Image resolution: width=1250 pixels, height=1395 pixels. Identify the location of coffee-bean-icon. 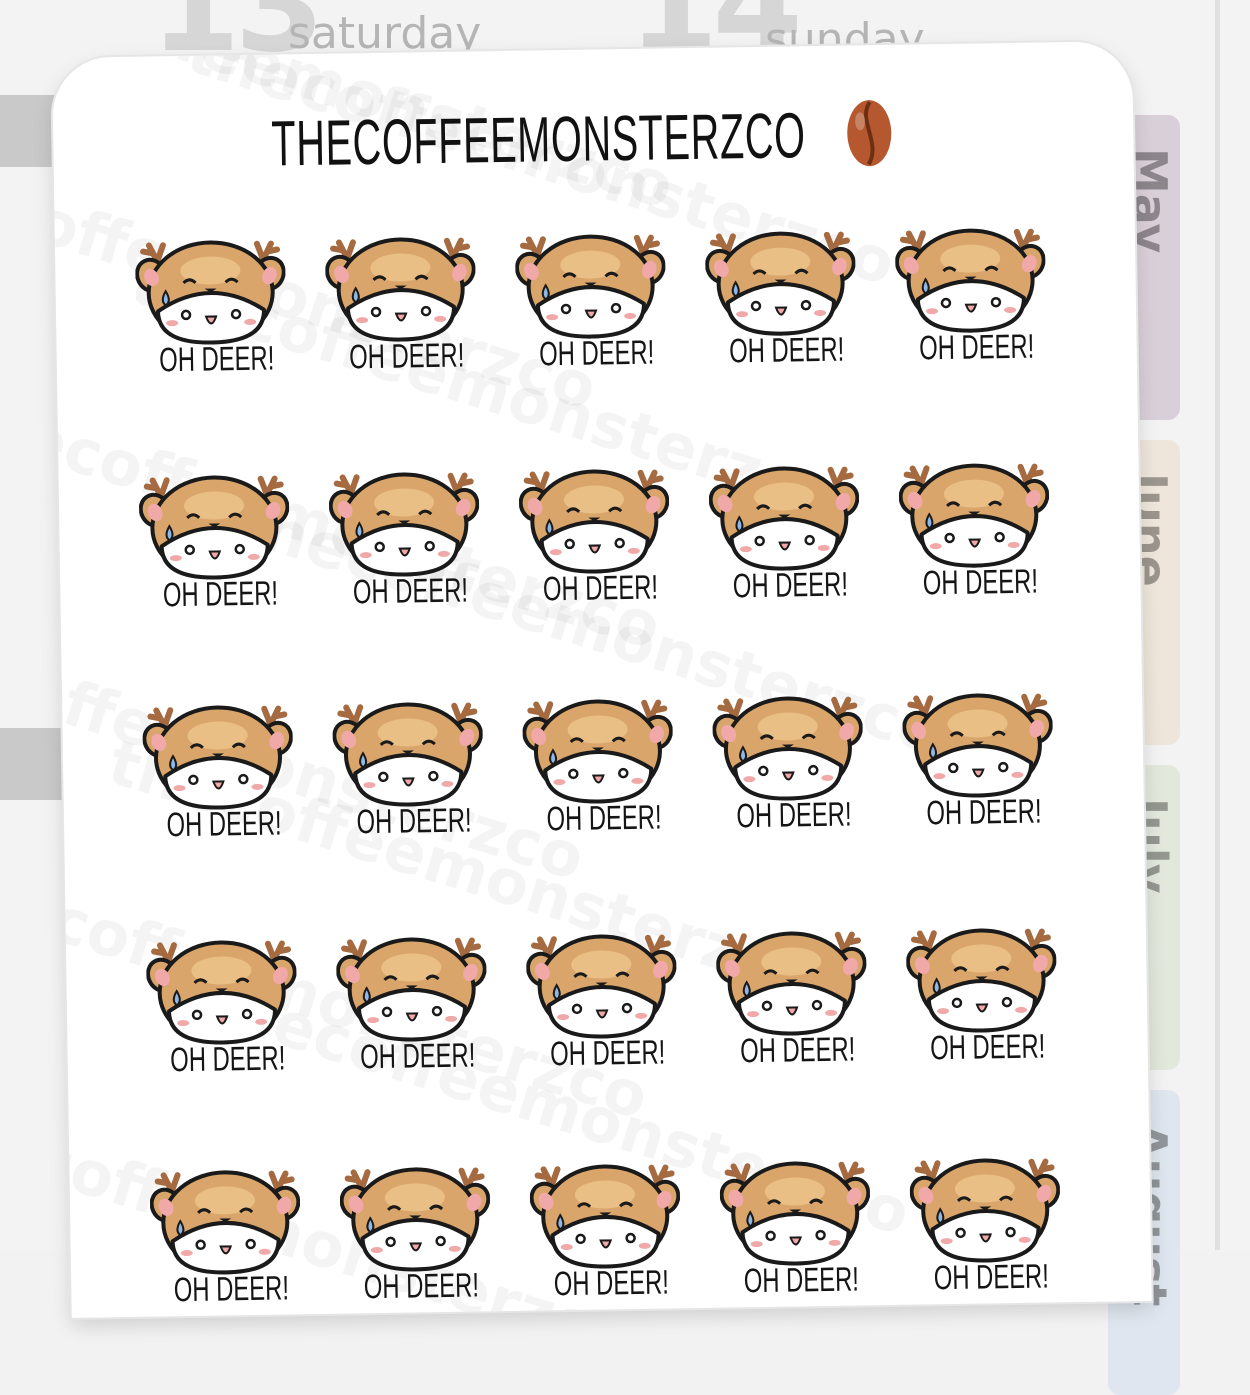
(869, 133).